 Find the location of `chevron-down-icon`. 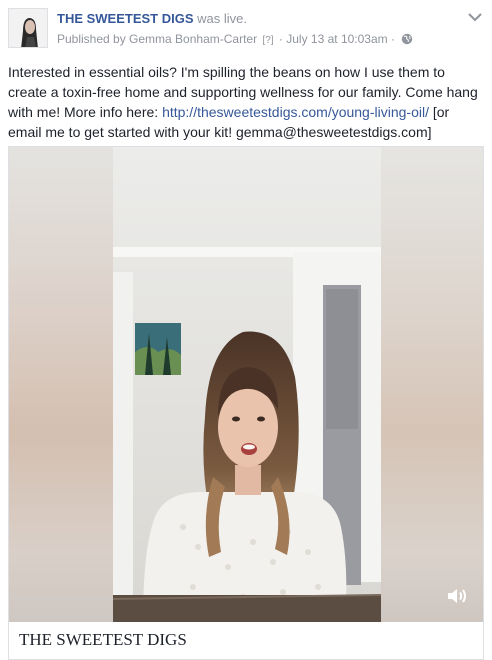

chevron-down-icon is located at coordinates (475, 17).